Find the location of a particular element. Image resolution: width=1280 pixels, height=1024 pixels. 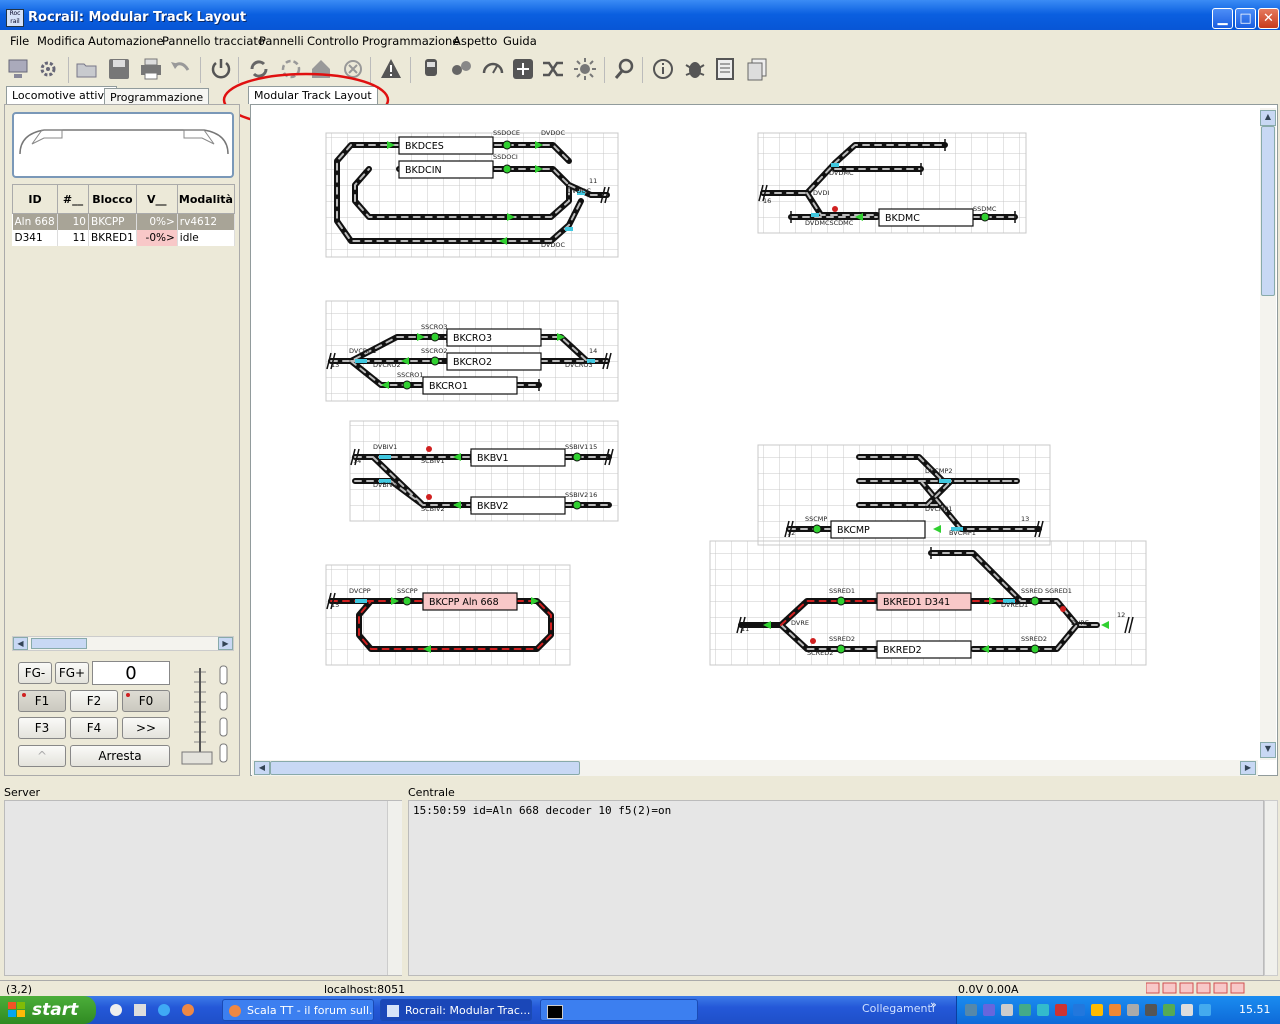

table-row: D341 11 BKRED1 -0%> idle is located at coordinates (124, 238).